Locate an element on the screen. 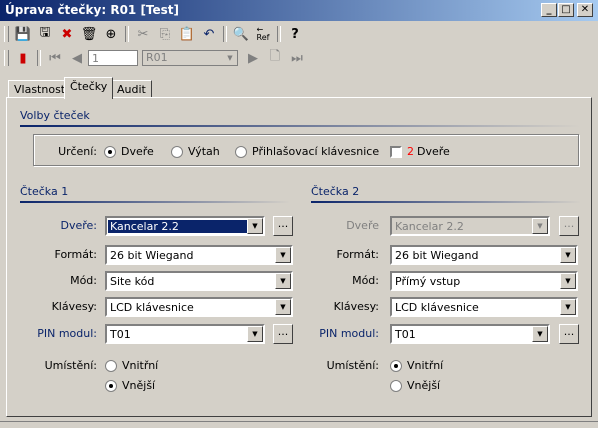  reader1-pin-label: PIN modul: is located at coordinates (67, 333).